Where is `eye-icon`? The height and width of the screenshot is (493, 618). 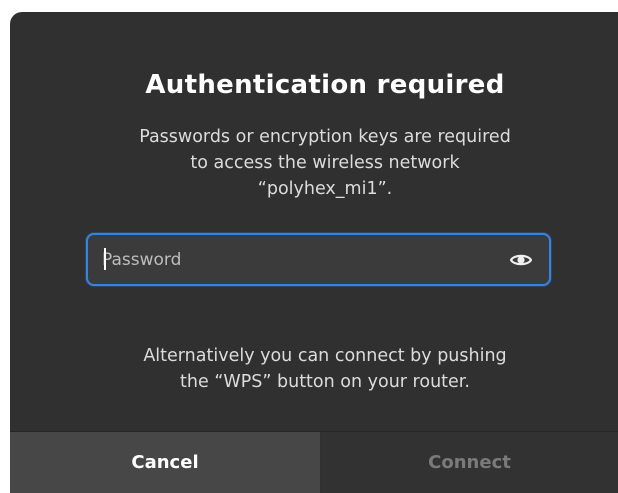 eye-icon is located at coordinates (521, 260).